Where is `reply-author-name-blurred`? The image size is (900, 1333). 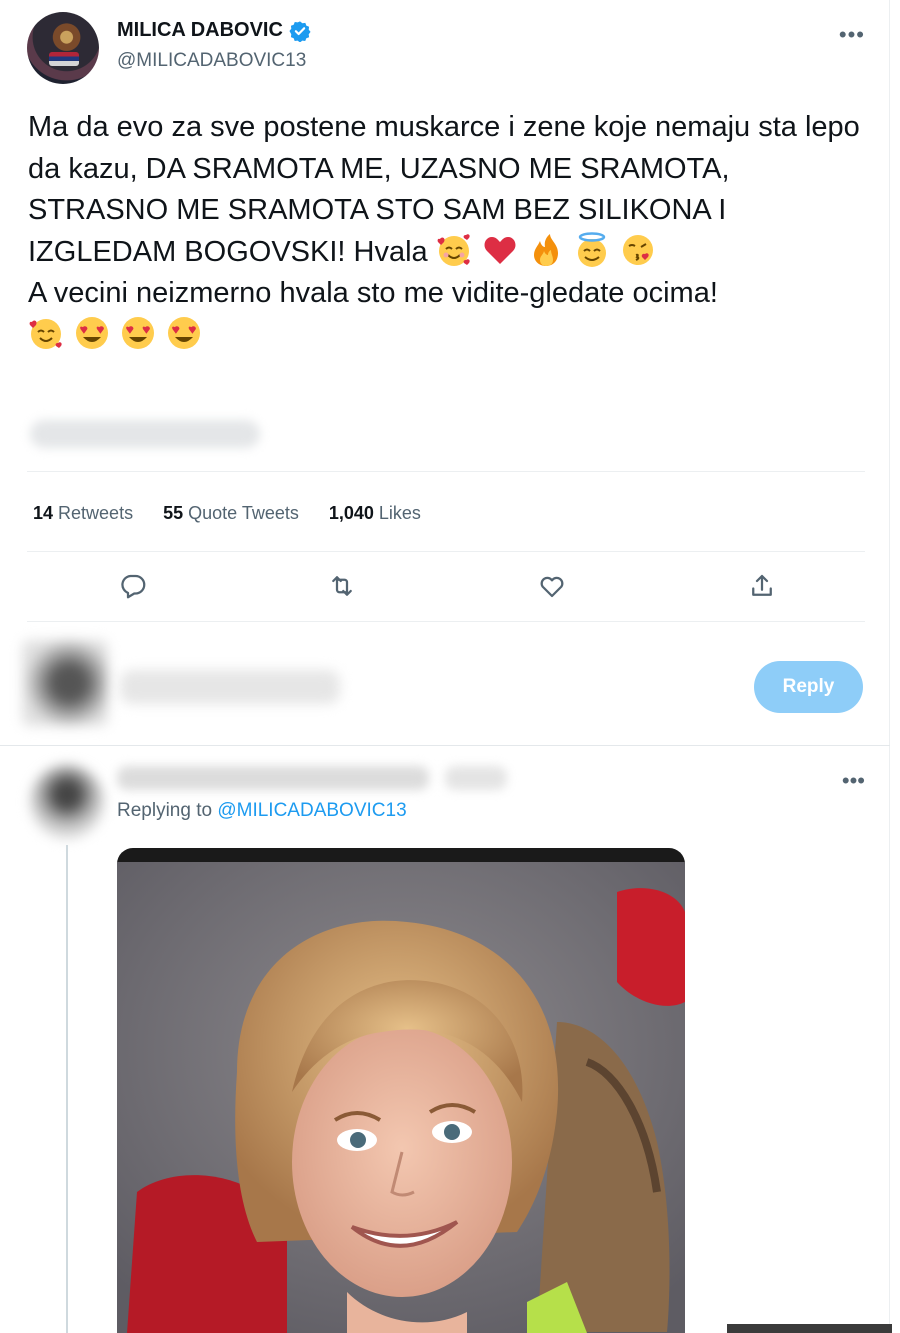
reply-author-name-blurred is located at coordinates (273, 778).